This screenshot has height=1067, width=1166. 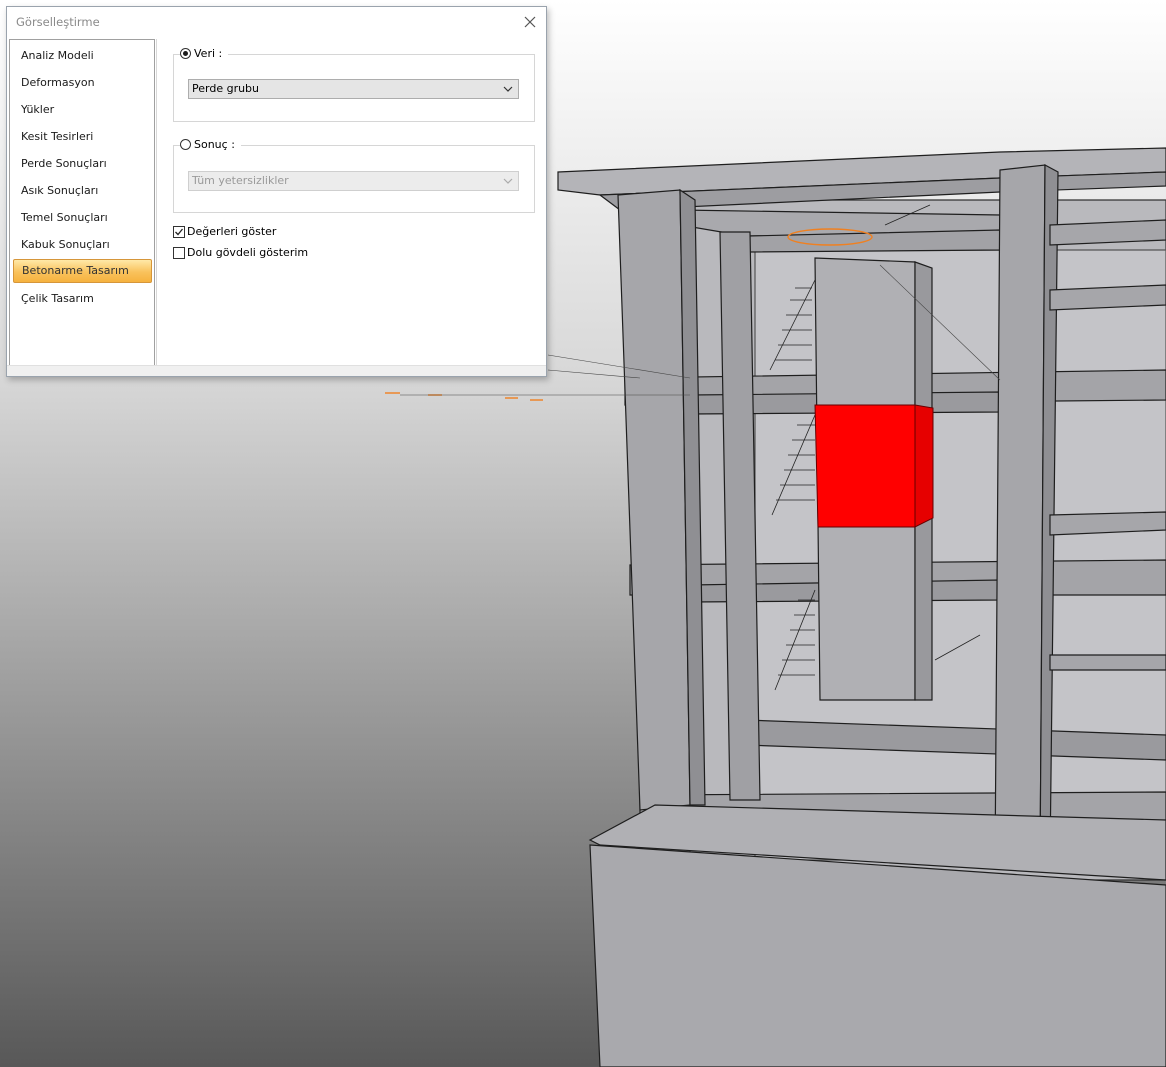 What do you see at coordinates (82, 163) in the screenshot?
I see `nav-item-perde-sonuclari: Perde Sonuçları` at bounding box center [82, 163].